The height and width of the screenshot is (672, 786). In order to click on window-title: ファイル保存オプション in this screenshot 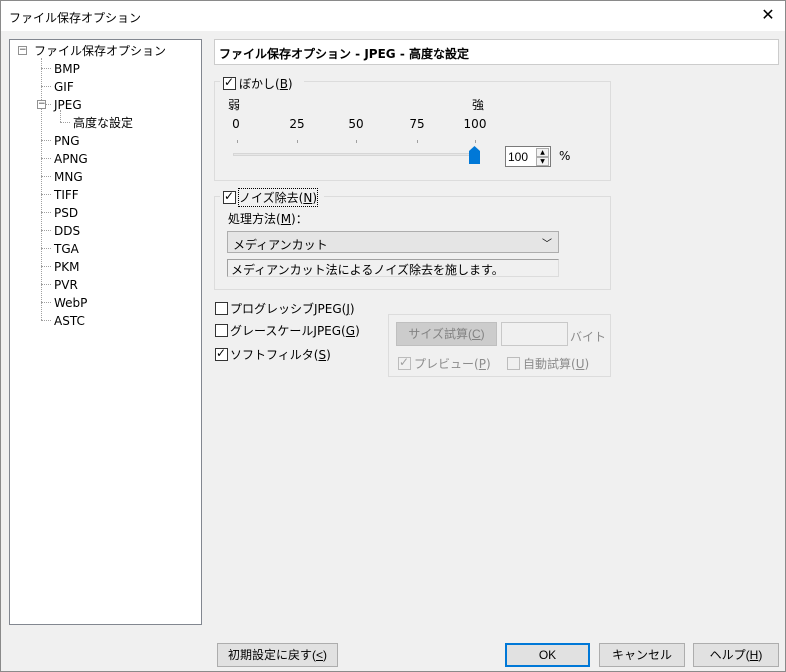, I will do `click(75, 18)`.